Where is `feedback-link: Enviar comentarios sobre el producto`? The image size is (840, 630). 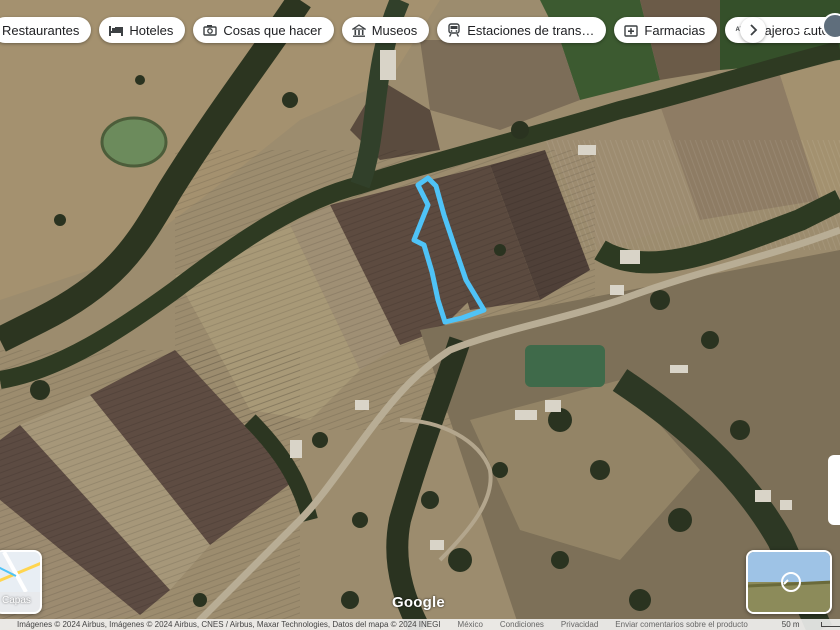
feedback-link: Enviar comentarios sobre el producto is located at coordinates (681, 624).